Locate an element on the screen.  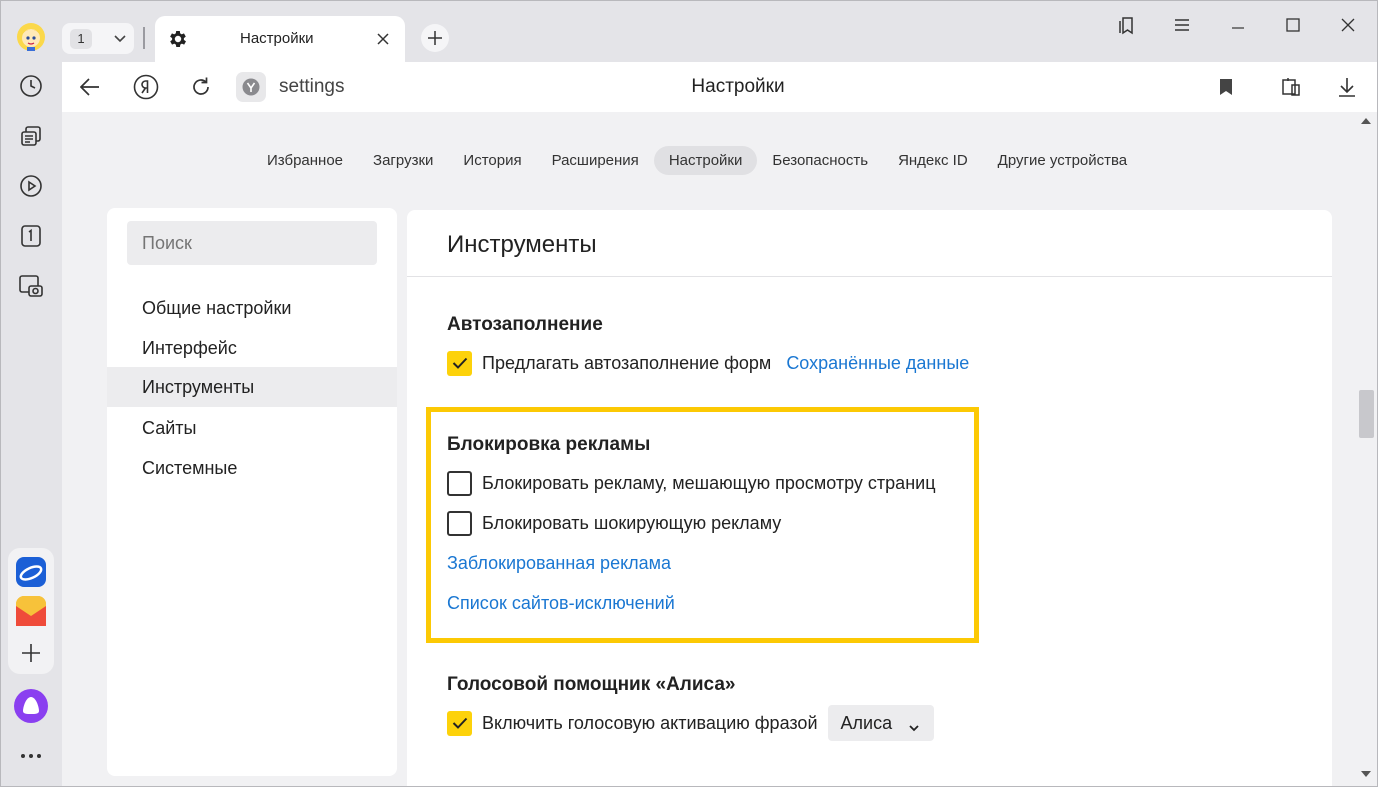
more-options-icon is located at coordinates (31, 756).